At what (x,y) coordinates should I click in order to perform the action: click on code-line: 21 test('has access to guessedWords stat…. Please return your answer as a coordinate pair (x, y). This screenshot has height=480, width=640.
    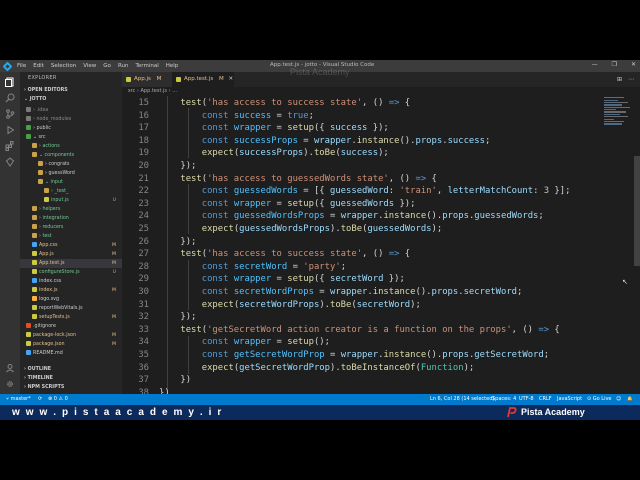
    Looking at the image, I should click on (362, 179).